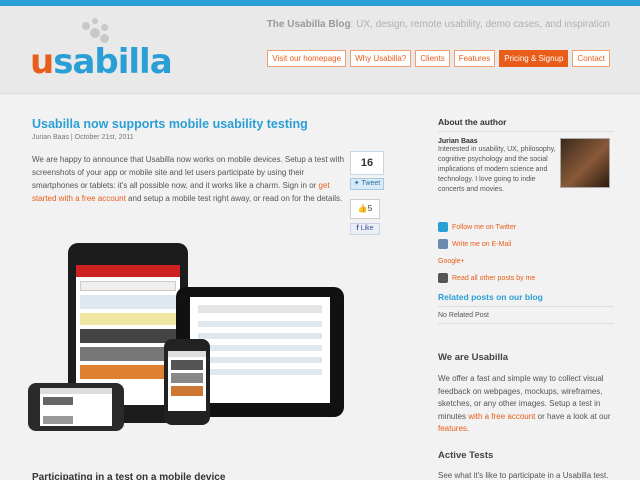 This screenshot has height=480, width=640. What do you see at coordinates (526, 318) in the screenshot?
I see `related-posts-empty: No Related Post` at bounding box center [526, 318].